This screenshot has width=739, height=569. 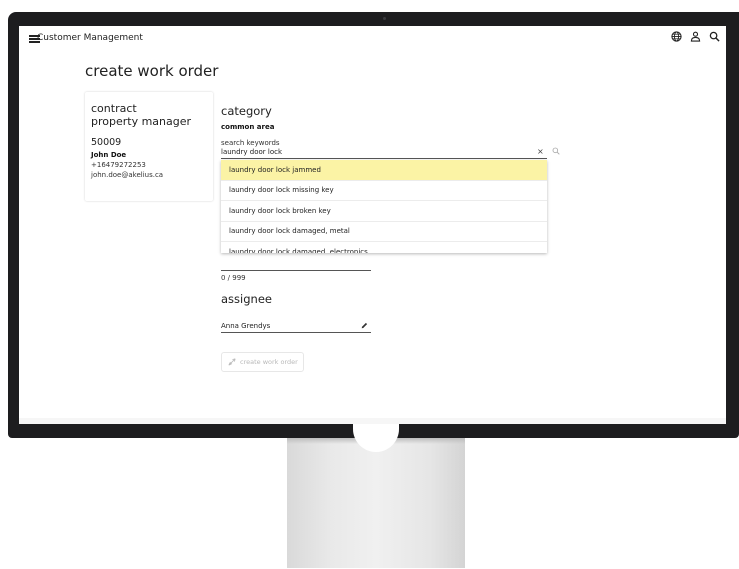 What do you see at coordinates (248, 127) in the screenshot?
I see `category-subtitle: common area` at bounding box center [248, 127].